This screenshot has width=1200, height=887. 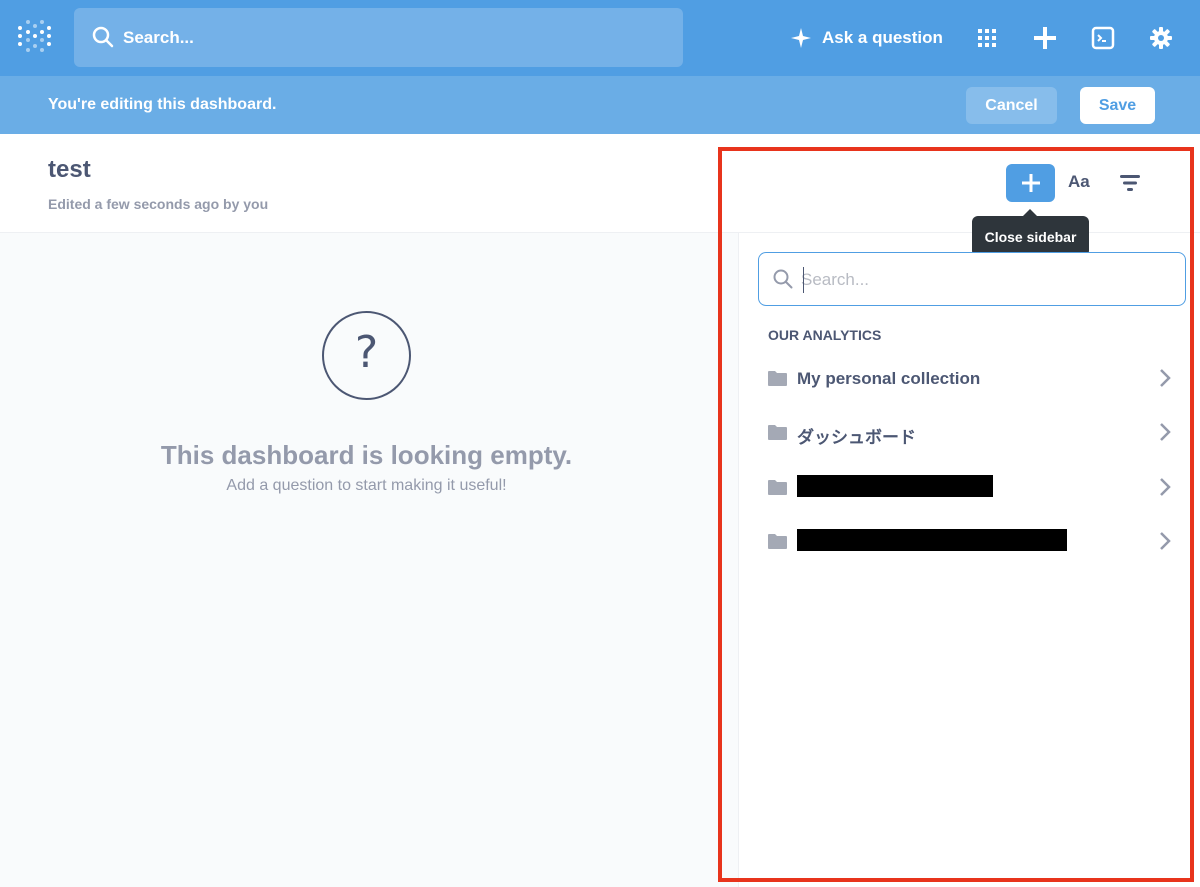 I want to click on ask-question-button: Ask a question, so click(x=866, y=38).